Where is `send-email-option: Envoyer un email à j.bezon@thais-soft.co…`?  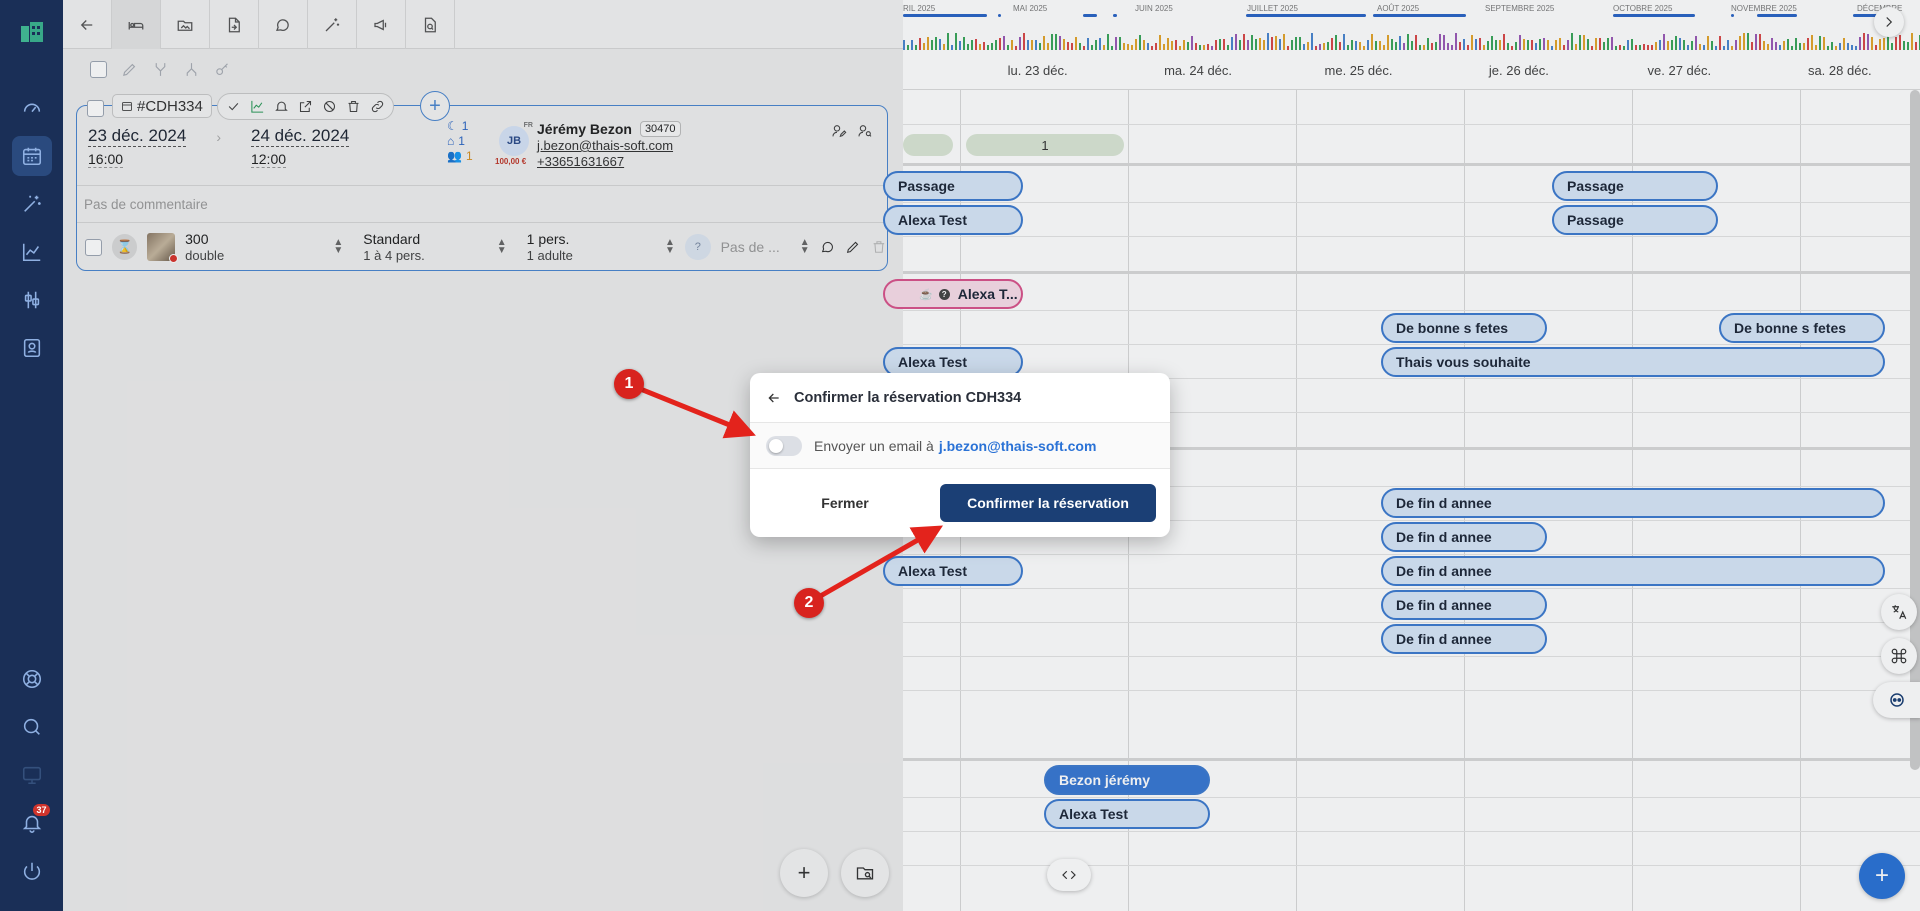
send-email-option: Envoyer un email à j.bezon@thais-soft.co… is located at coordinates (960, 446).